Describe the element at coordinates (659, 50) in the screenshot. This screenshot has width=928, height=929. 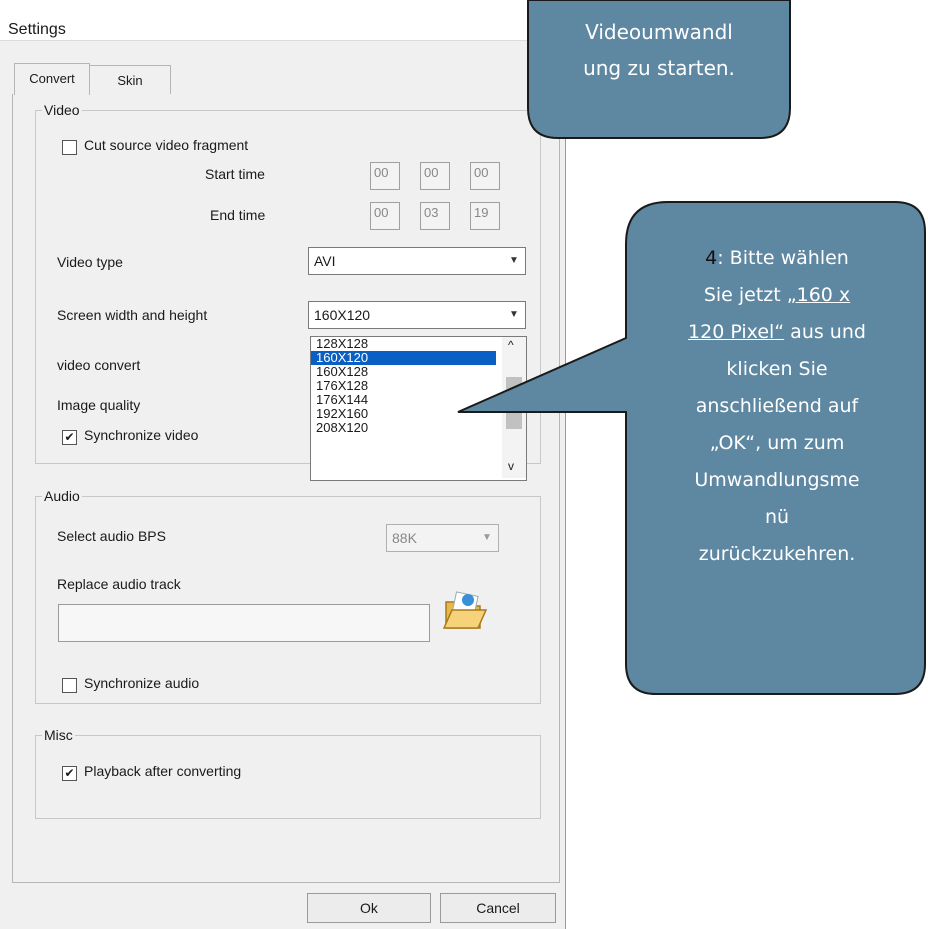
I see `callout-top: Videoumwandl ung zu starten.` at that location.